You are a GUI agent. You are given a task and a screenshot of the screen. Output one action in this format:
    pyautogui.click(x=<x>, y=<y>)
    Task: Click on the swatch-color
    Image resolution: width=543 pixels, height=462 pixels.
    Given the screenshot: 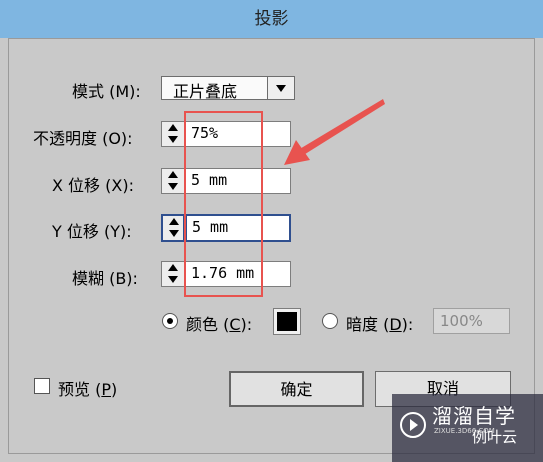 What is the action you would take?
    pyautogui.click(x=287, y=321)
    